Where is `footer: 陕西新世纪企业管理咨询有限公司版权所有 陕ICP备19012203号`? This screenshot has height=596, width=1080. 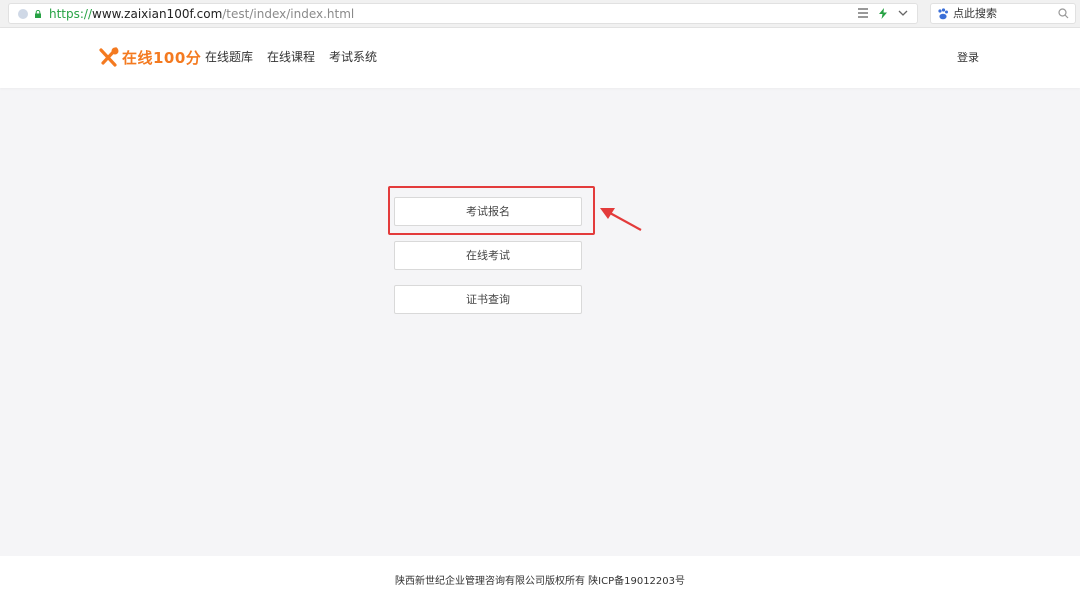 footer: 陕西新世纪企业管理咨询有限公司版权所有 陕ICP备19012203号 is located at coordinates (540, 576).